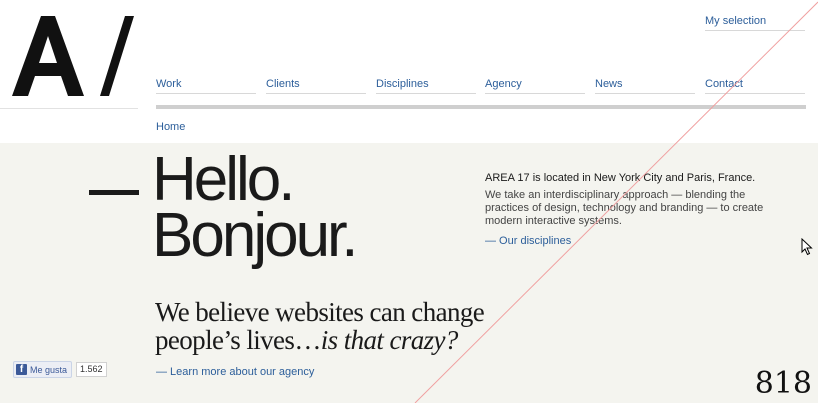 The height and width of the screenshot is (403, 818). I want to click on em-dash-mark, so click(114, 192).